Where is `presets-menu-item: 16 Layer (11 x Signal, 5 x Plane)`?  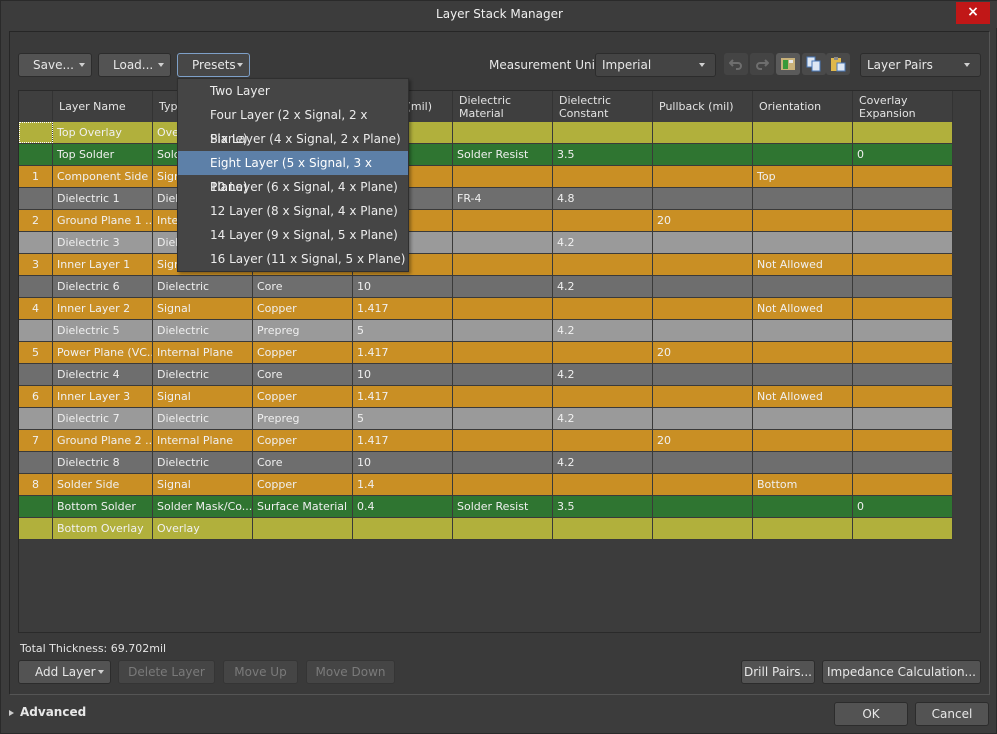
presets-menu-item: 16 Layer (11 x Signal, 5 x Plane) is located at coordinates (293, 259).